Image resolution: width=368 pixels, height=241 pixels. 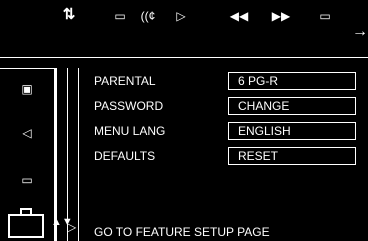 What do you see at coordinates (125, 81) in the screenshot?
I see `parental-label: PARENTAL` at bounding box center [125, 81].